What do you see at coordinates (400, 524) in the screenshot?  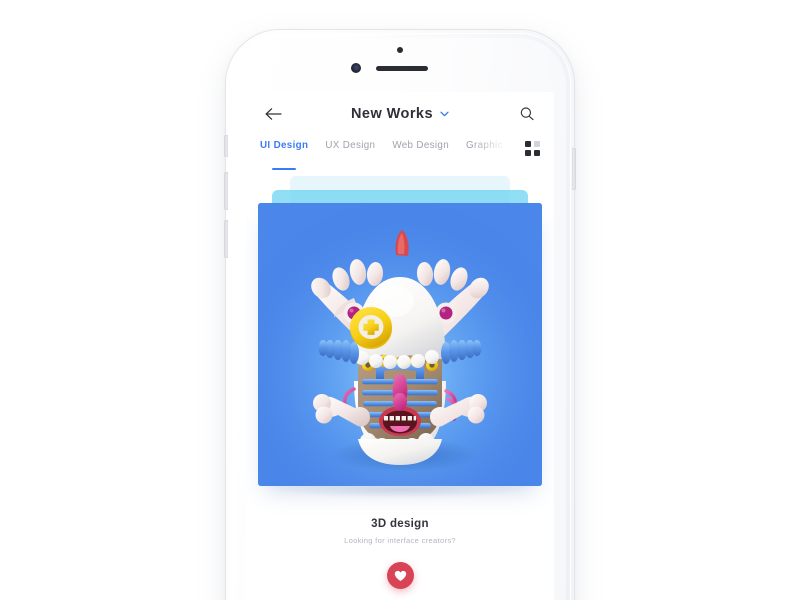 I see `work-title: 3D design` at bounding box center [400, 524].